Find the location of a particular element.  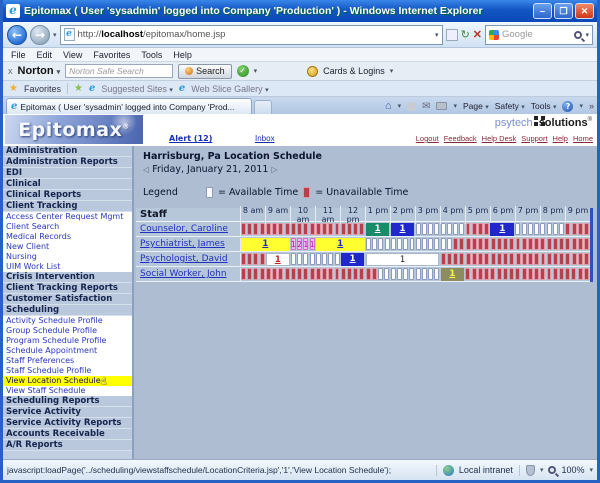

sidebar-item-uim-work-list: UIM Work List is located at coordinates (67, 267).